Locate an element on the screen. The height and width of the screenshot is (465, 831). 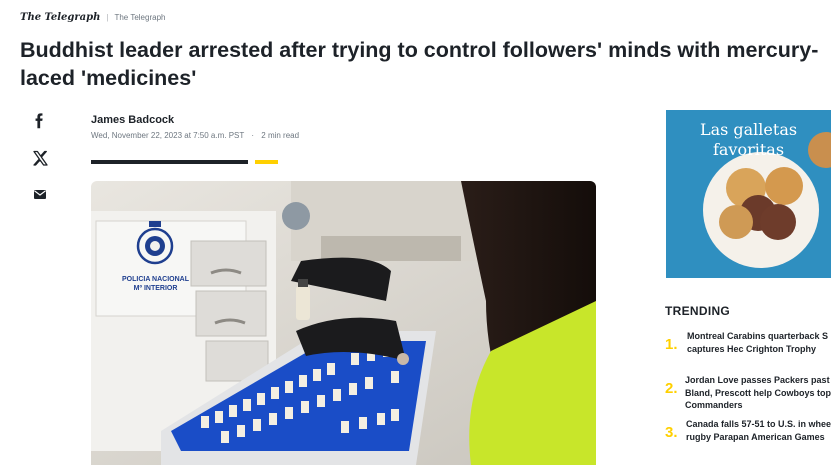
publish-date: Wed, November 22, 2023 at 7:50 a.m. PST is located at coordinates (168, 135).